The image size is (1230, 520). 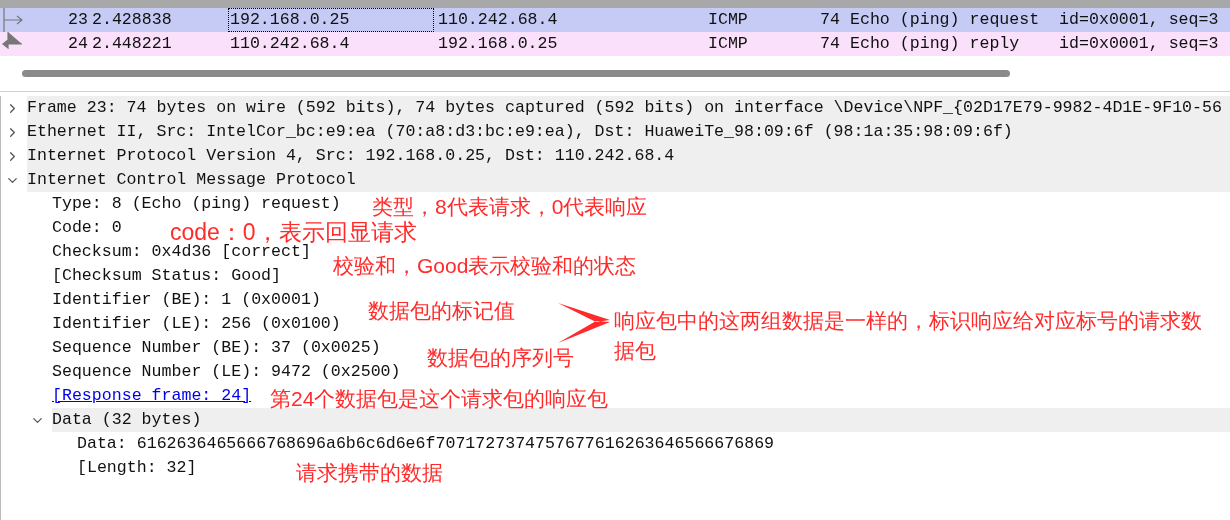 What do you see at coordinates (12, 20) in the screenshot?
I see `request-arrow-icon` at bounding box center [12, 20].